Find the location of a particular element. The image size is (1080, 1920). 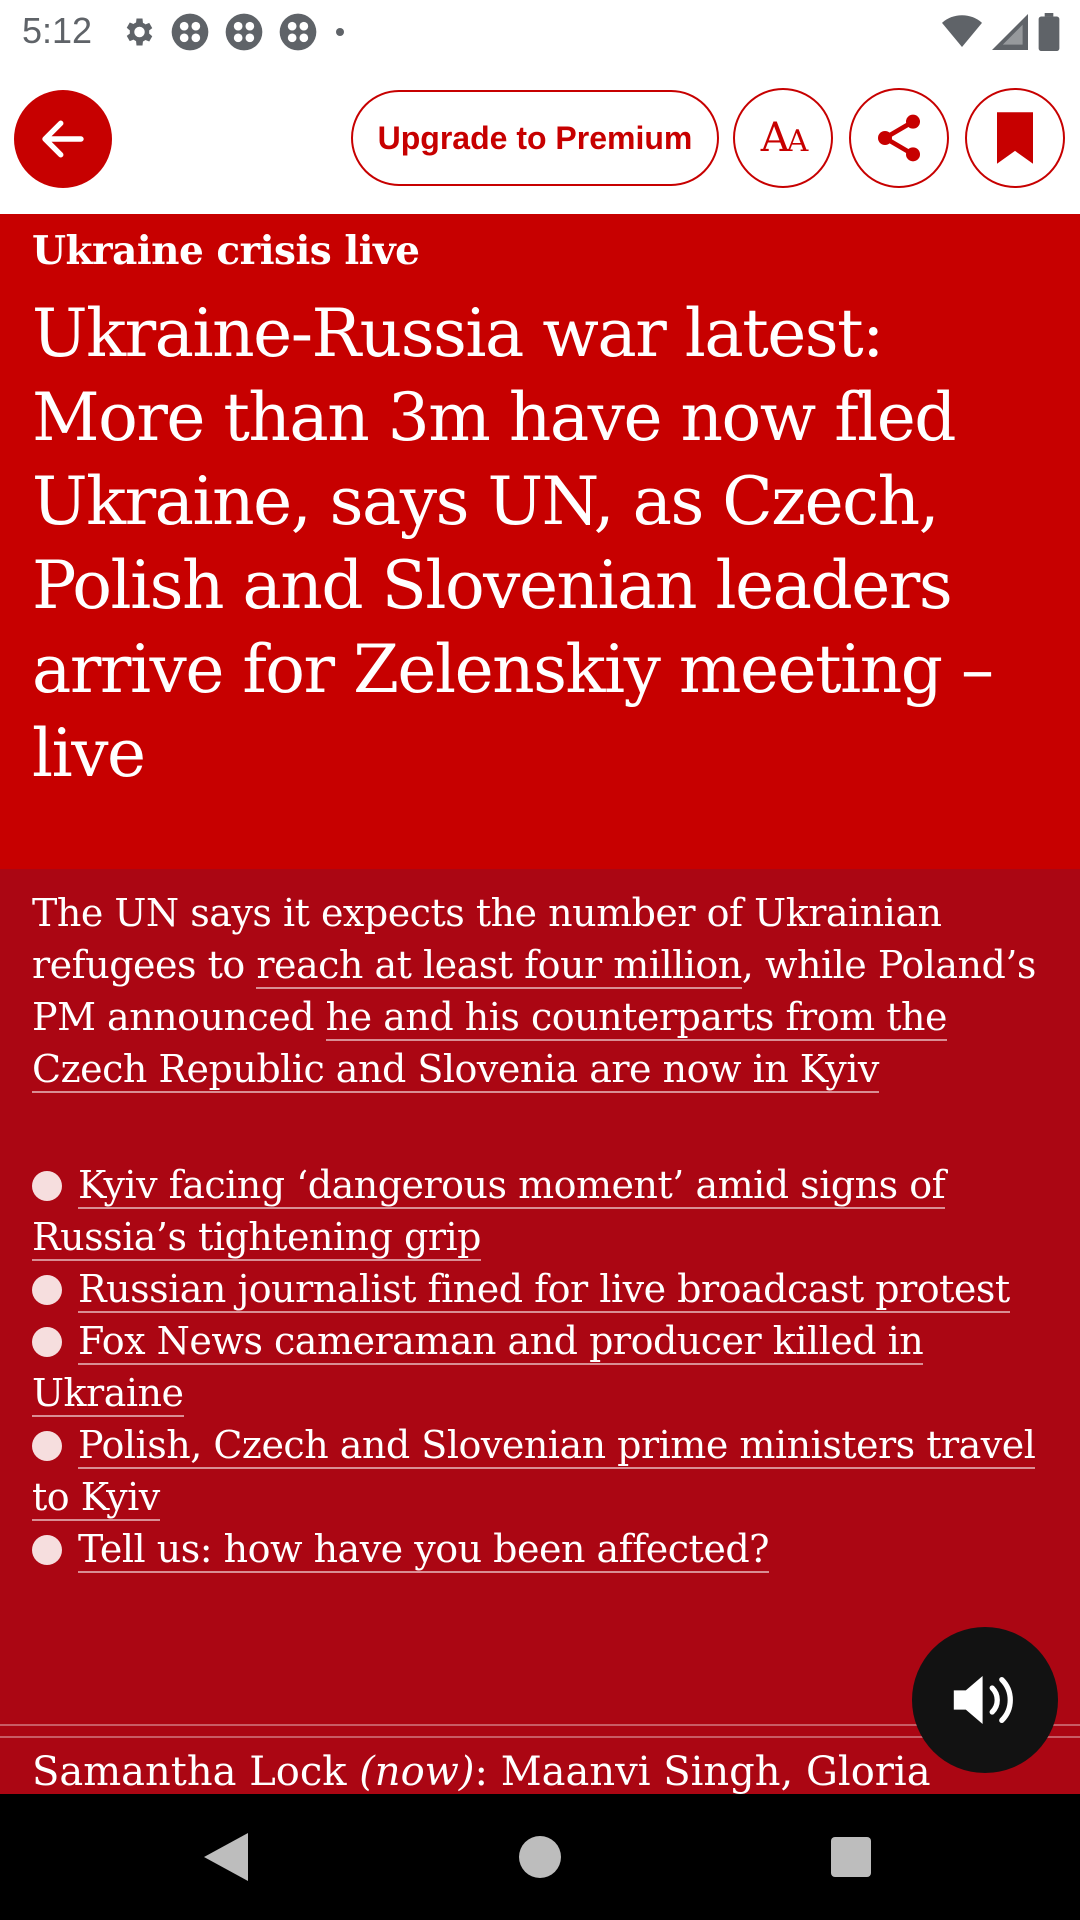

nav-recents-button is located at coordinates (851, 1857).